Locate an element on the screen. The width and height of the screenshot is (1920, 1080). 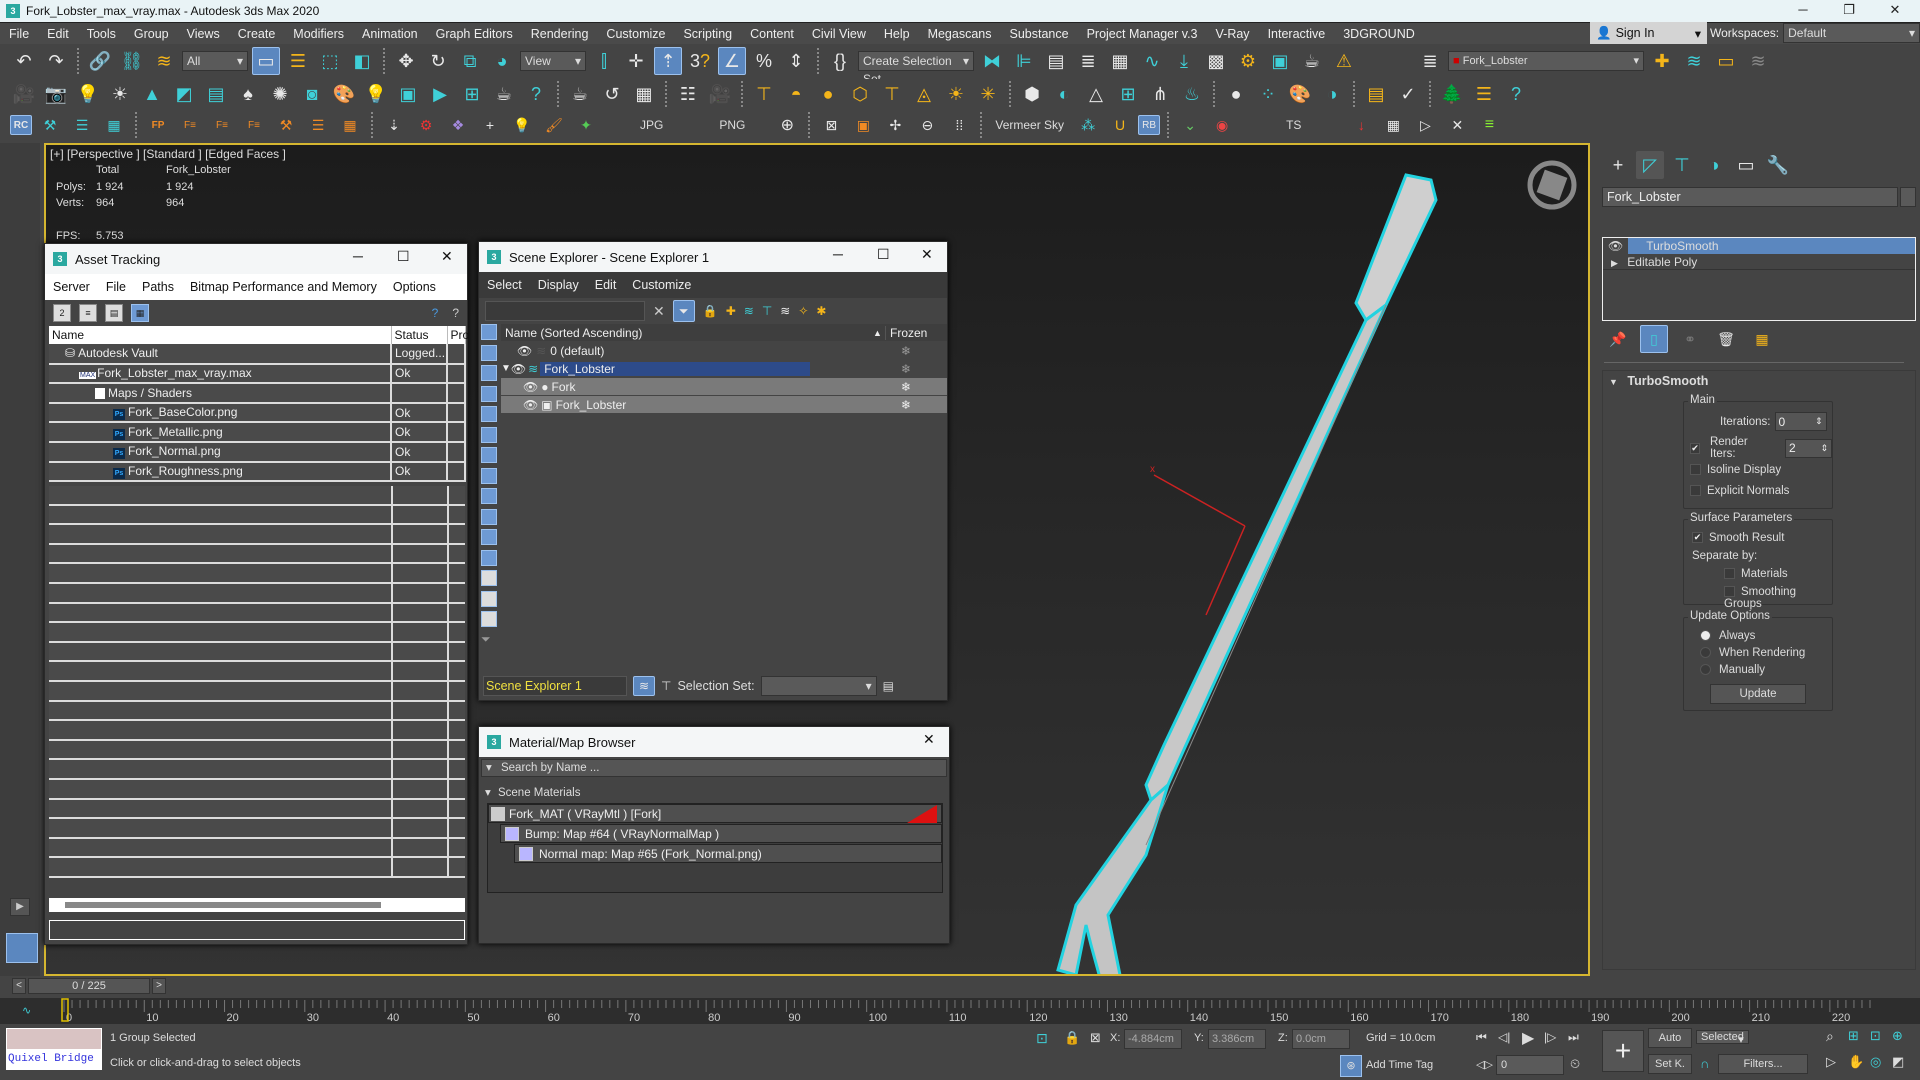
list2-icon: ☰ is located at coordinates (318, 125).